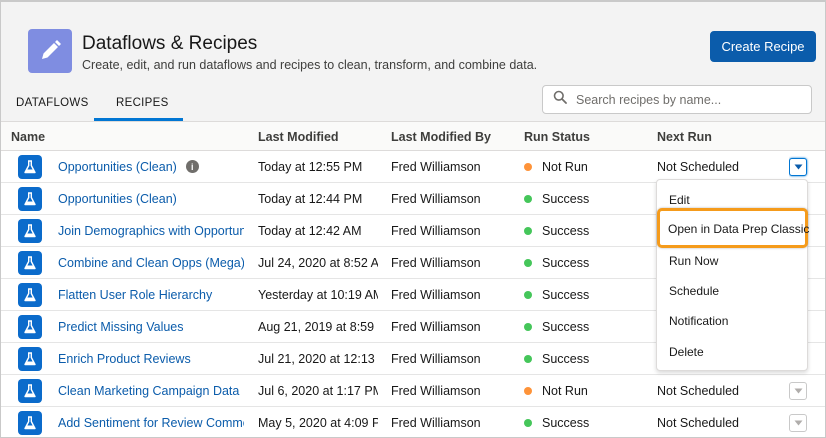  Describe the element at coordinates (684, 137) in the screenshot. I see `column-header-next-run: Next Run` at that location.